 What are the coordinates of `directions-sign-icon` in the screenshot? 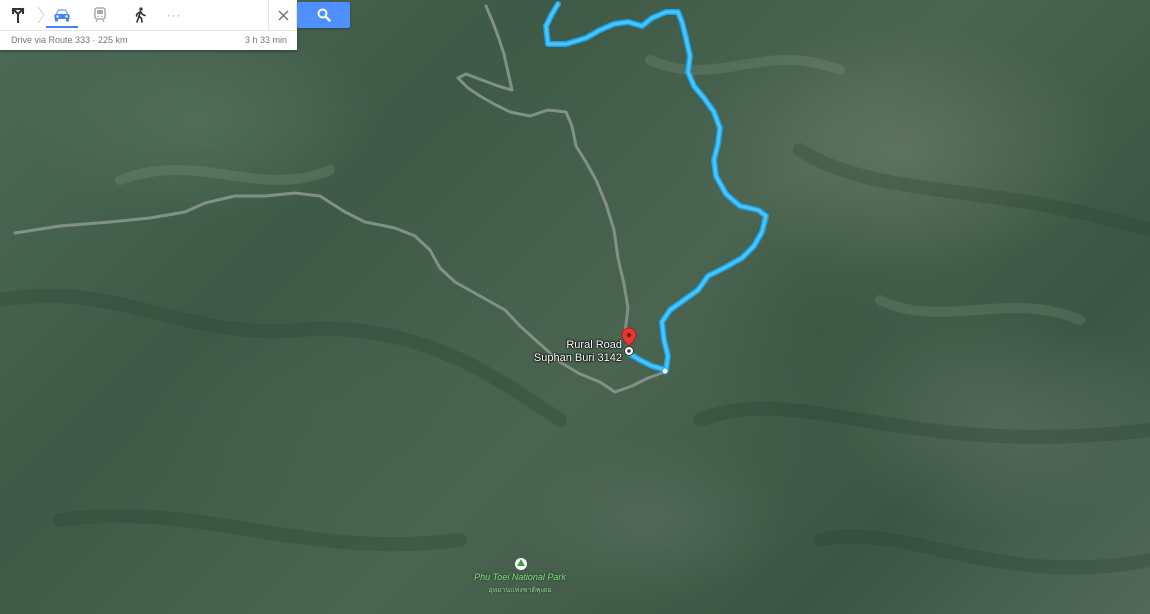 It's located at (18, 15).